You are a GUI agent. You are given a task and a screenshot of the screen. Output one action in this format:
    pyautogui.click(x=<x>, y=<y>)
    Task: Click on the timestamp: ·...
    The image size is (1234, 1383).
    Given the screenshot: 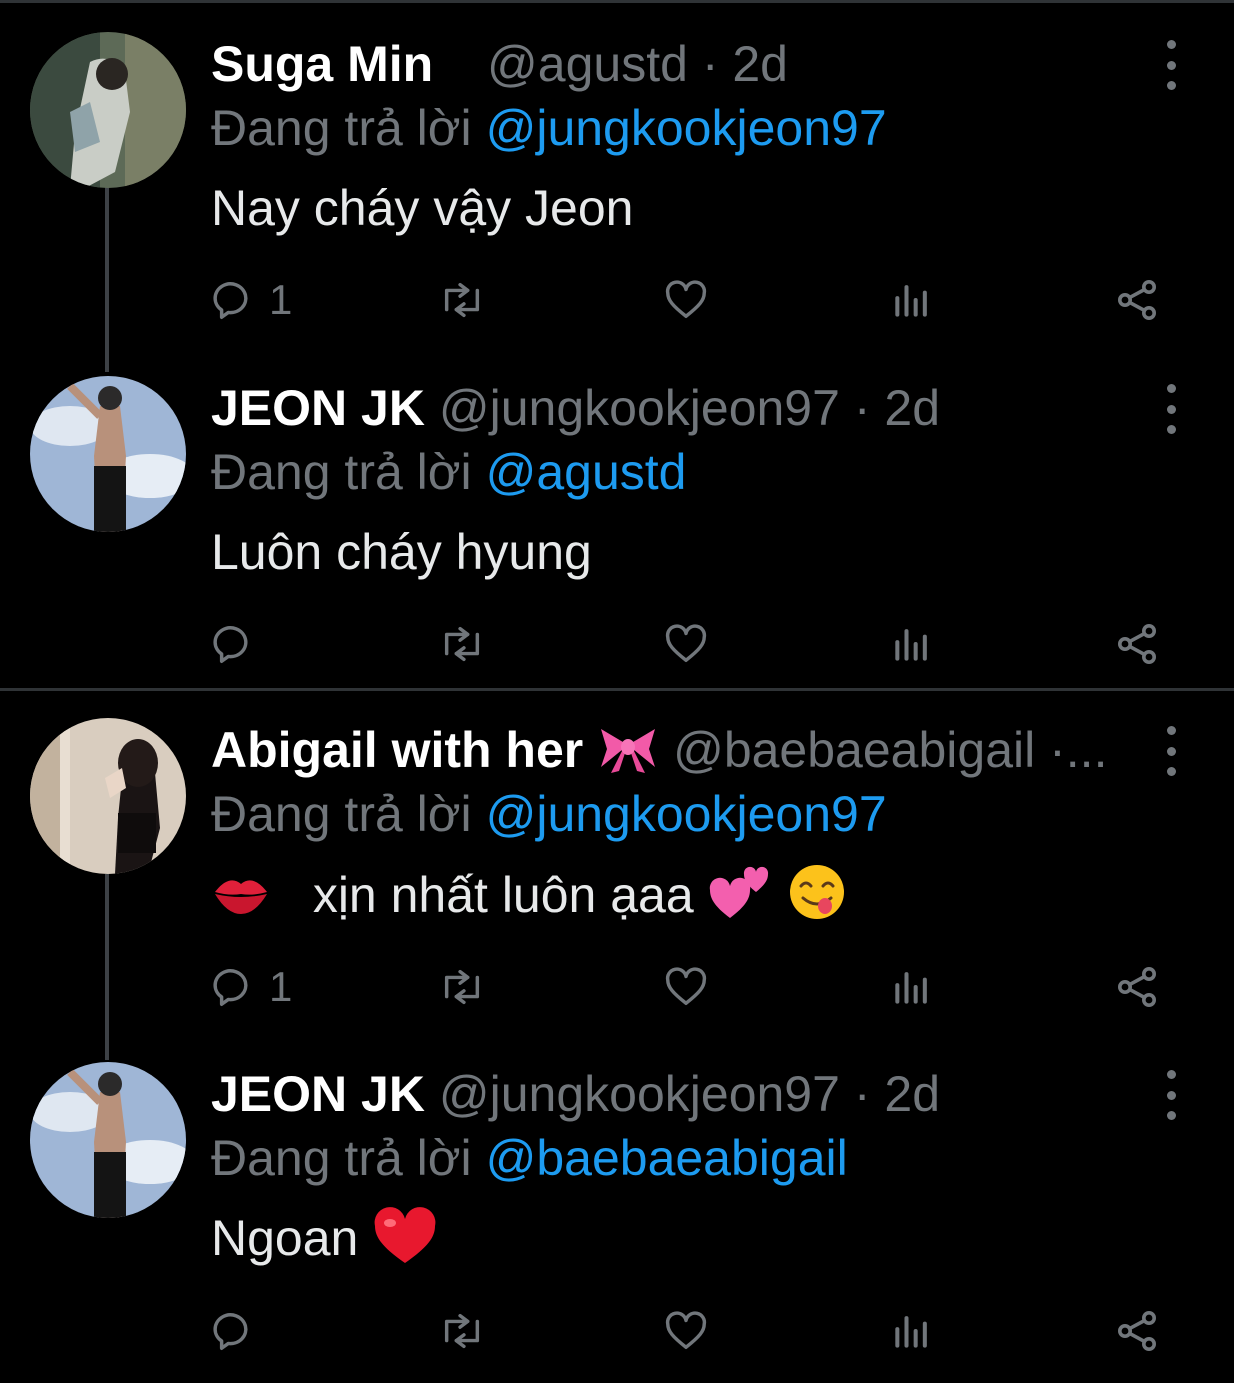 What is the action you would take?
    pyautogui.click(x=1078, y=750)
    